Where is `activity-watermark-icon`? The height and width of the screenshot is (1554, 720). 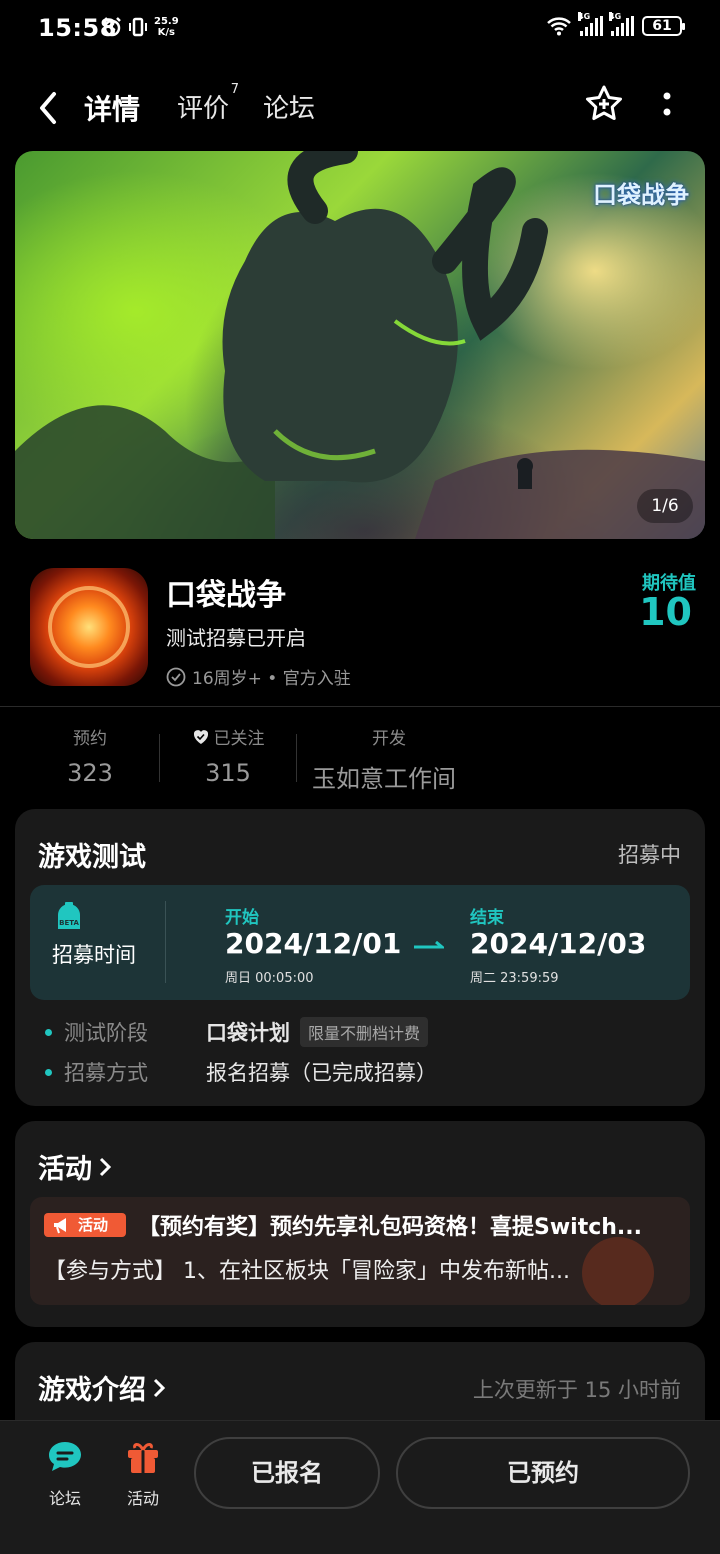
activity-watermark-icon is located at coordinates (618, 1271).